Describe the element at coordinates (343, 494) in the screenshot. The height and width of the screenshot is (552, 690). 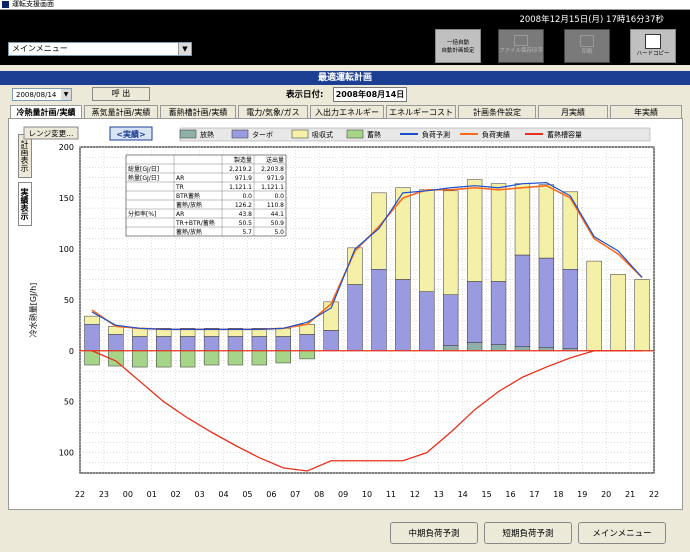
I see `x-tick-label: 09` at that location.